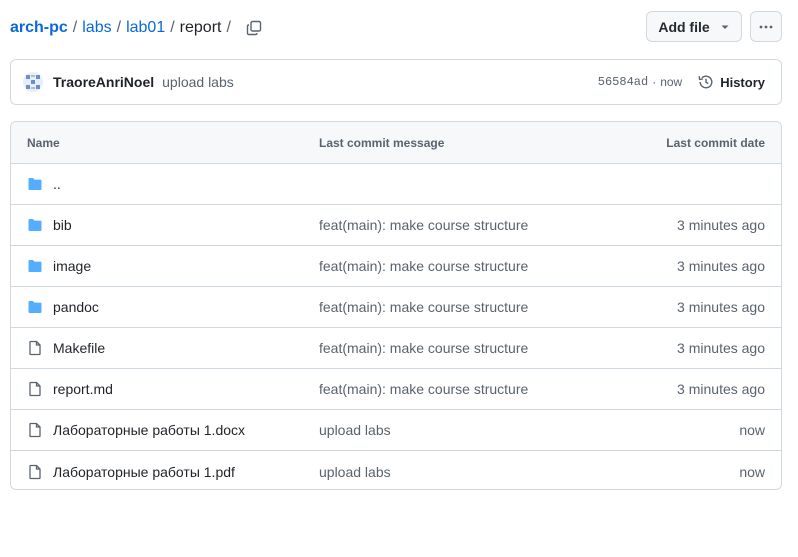 The image size is (798, 557). I want to click on more-options-button, so click(766, 26).